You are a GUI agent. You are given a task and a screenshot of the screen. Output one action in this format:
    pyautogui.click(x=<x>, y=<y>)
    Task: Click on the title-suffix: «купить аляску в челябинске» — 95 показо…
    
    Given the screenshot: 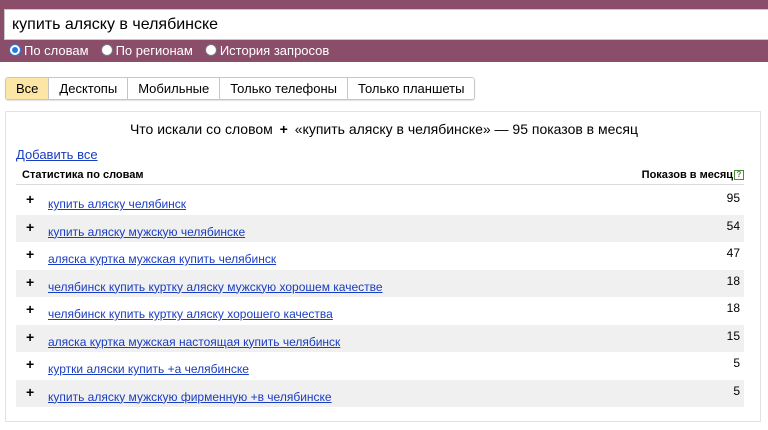 What is the action you would take?
    pyautogui.click(x=466, y=129)
    